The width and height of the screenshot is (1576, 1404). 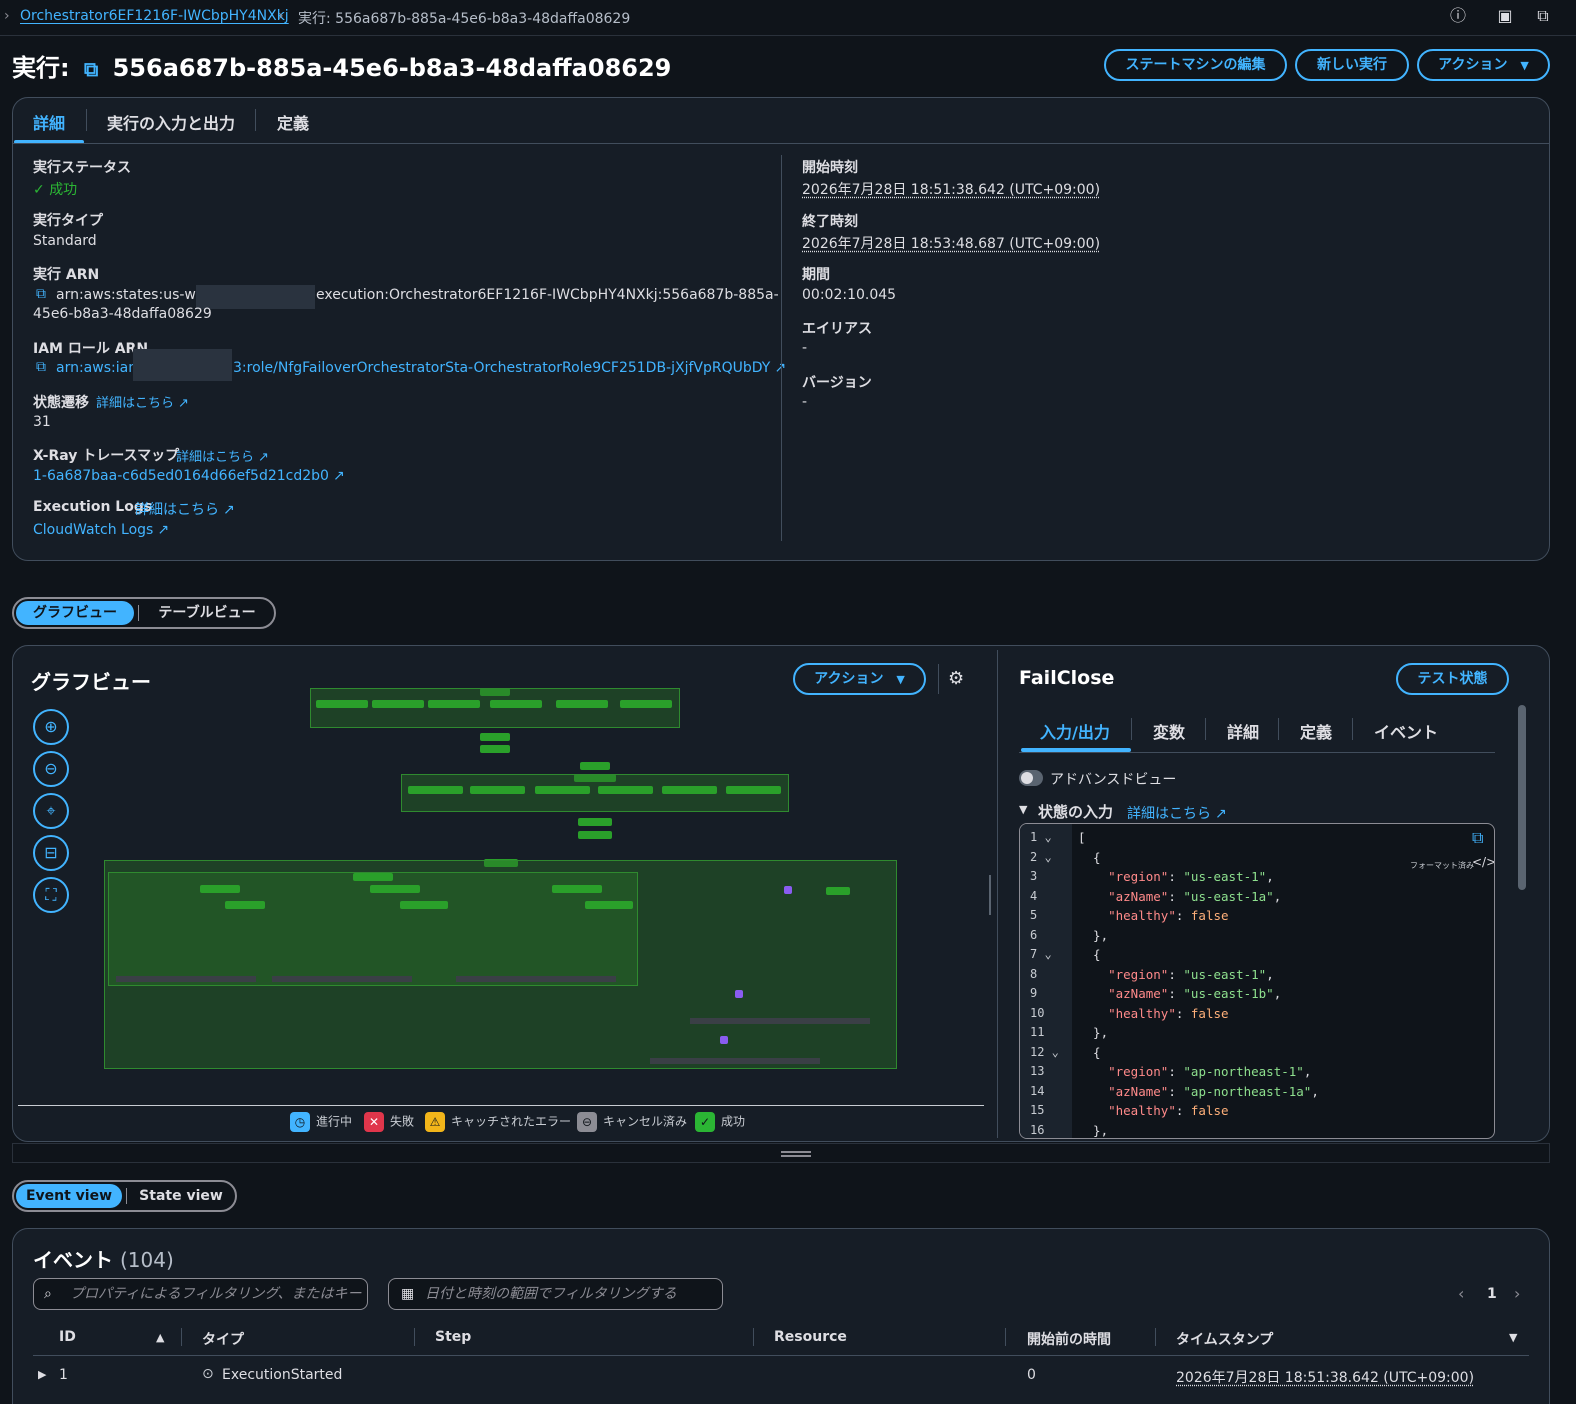 What do you see at coordinates (65, 241) in the screenshot?
I see `type-value: Standard` at bounding box center [65, 241].